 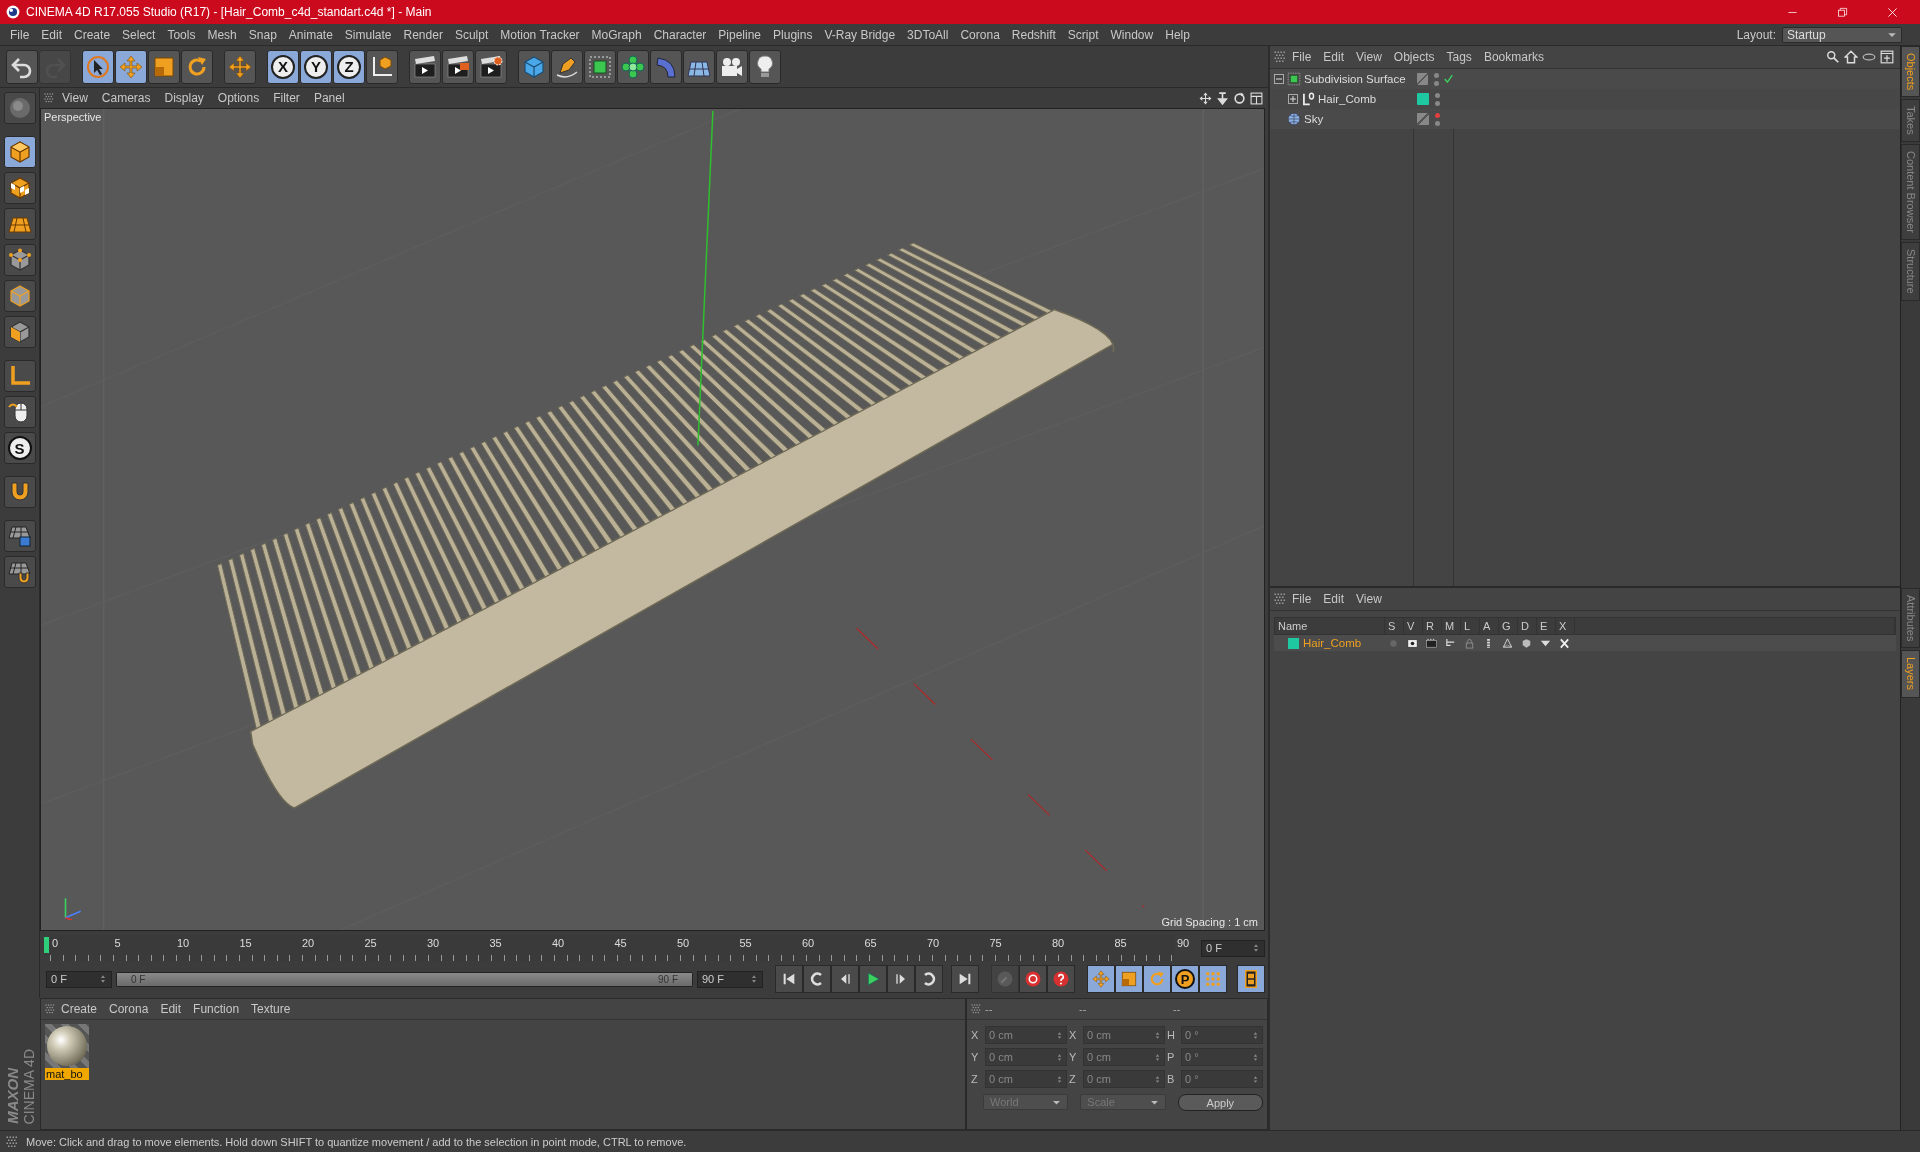 What do you see at coordinates (271, 1009) in the screenshot?
I see `menu-item: Texture` at bounding box center [271, 1009].